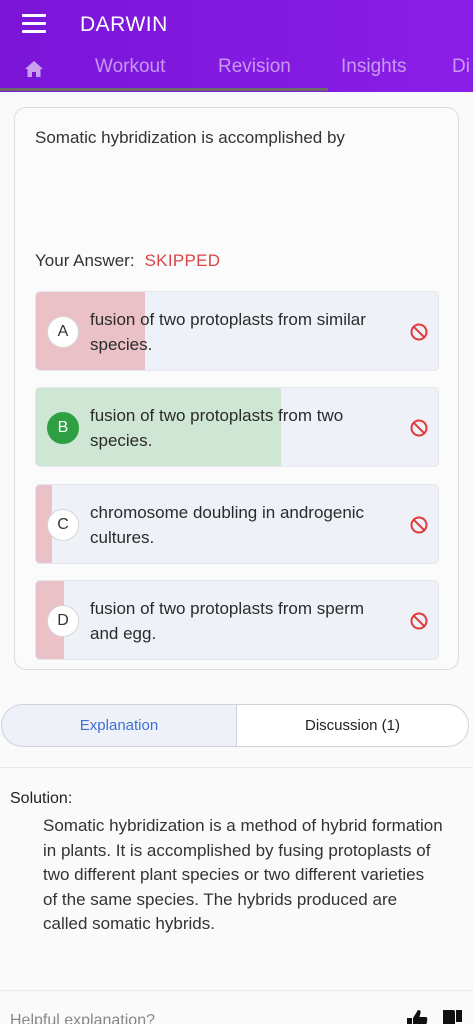 This screenshot has height=1024, width=473. Describe the element at coordinates (461, 67) in the screenshot. I see `tab-overflow: Di` at that location.